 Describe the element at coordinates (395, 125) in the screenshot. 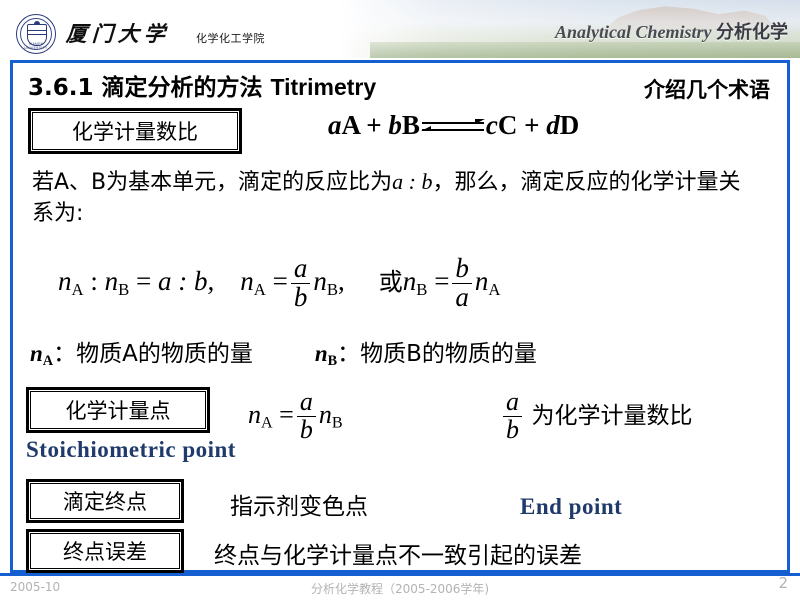

I see `coef-b: b` at that location.